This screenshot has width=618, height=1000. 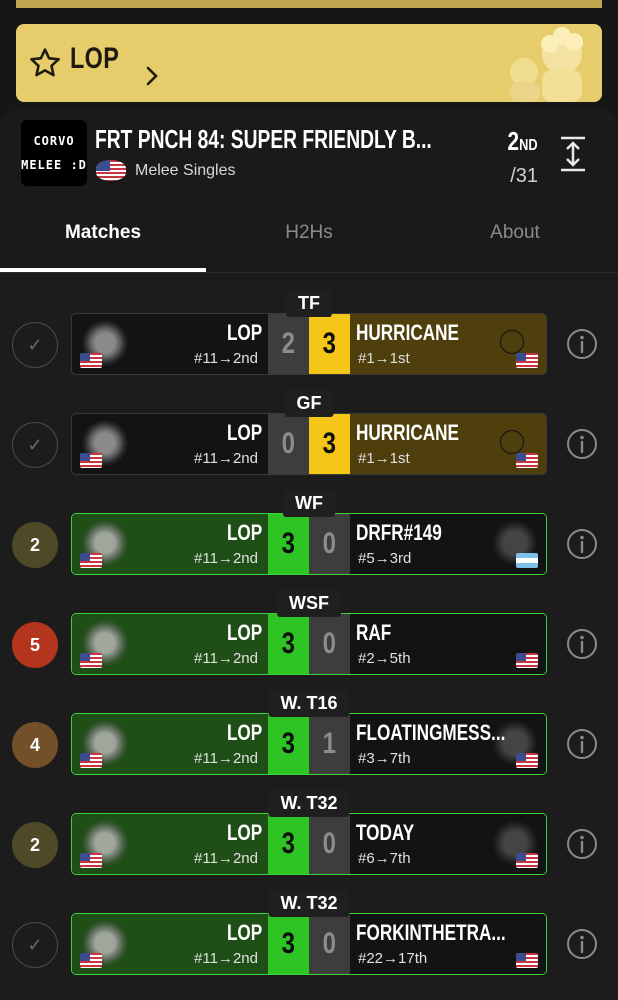 What do you see at coordinates (309, 703) in the screenshot?
I see `round-label: W. T16` at bounding box center [309, 703].